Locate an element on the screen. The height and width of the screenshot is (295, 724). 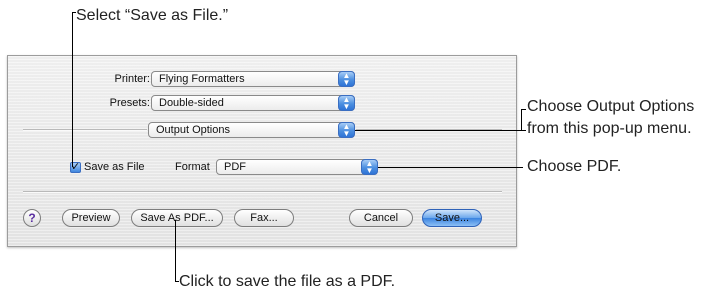
printer-popup-value: Flying Formatters is located at coordinates (202, 79).